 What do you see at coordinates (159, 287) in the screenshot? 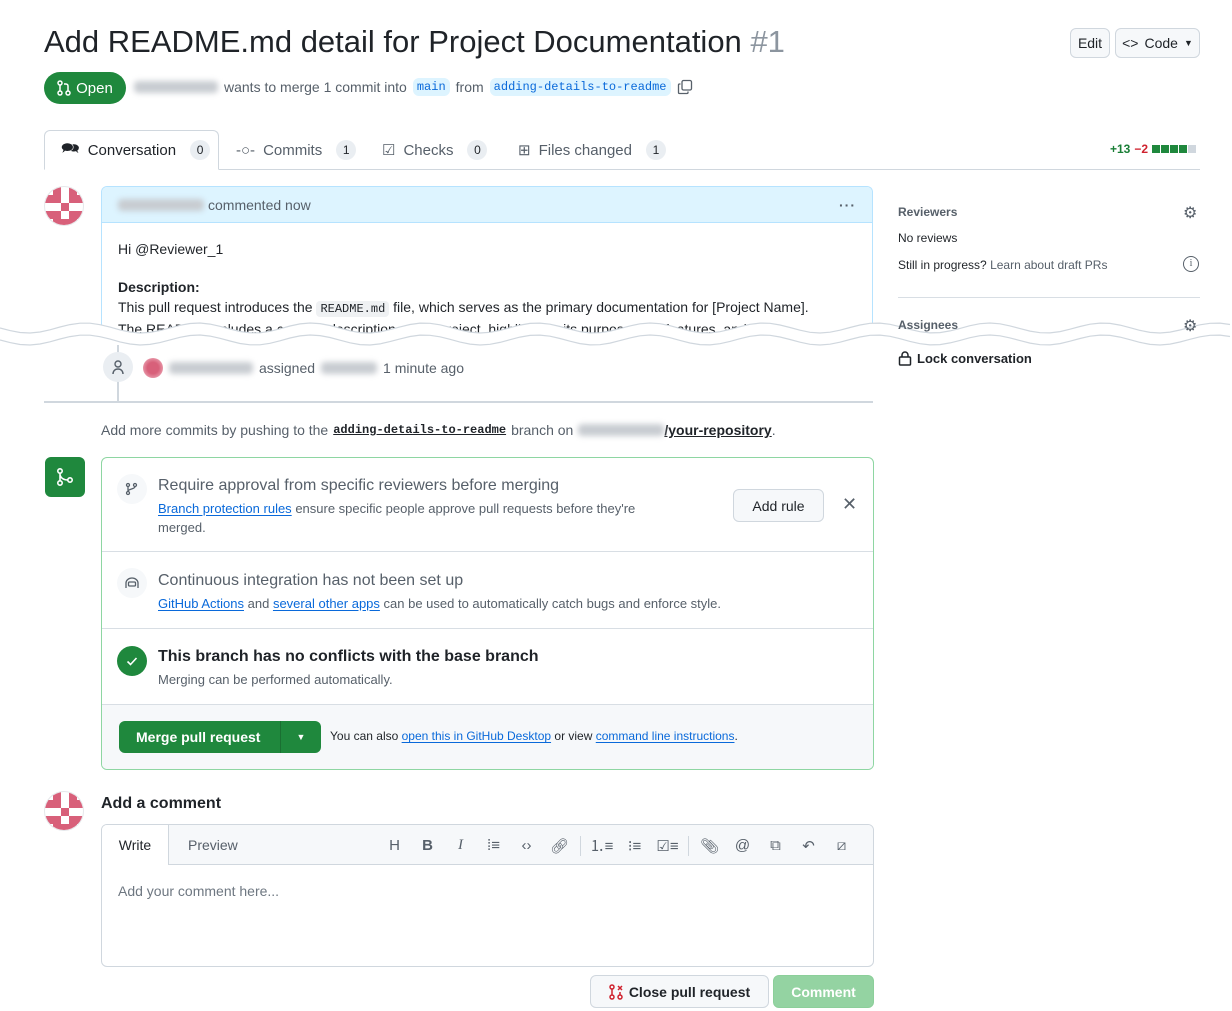
I see `description-heading: Description:` at bounding box center [159, 287].